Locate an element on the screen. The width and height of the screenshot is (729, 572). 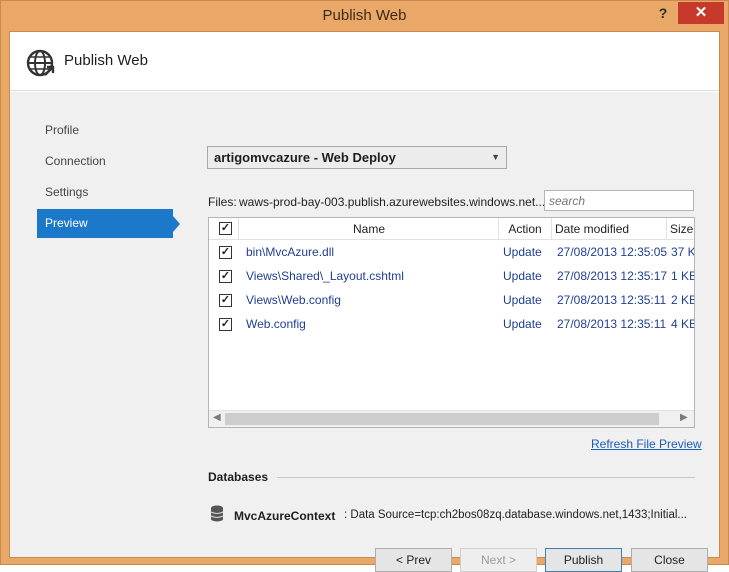
nav-active-pointer is located at coordinates (176, 224).